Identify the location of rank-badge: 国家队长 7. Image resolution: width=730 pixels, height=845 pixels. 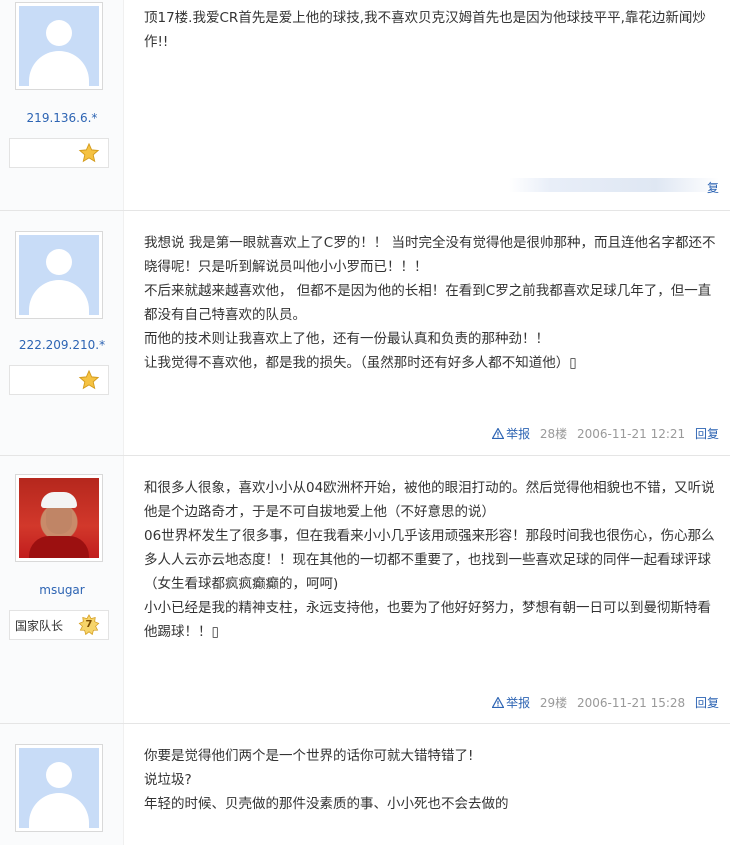
(59, 625).